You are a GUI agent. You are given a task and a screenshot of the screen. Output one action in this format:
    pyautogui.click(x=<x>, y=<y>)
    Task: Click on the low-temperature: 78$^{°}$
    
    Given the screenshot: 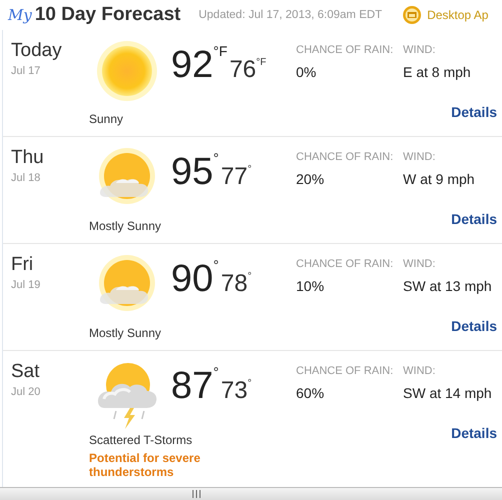 What is the action you would take?
    pyautogui.click(x=236, y=284)
    